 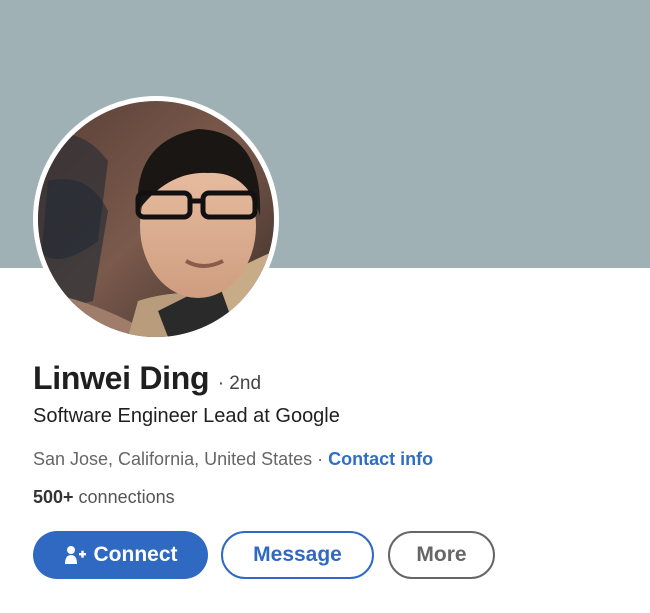 I want to click on add-user-icon, so click(x=75, y=555).